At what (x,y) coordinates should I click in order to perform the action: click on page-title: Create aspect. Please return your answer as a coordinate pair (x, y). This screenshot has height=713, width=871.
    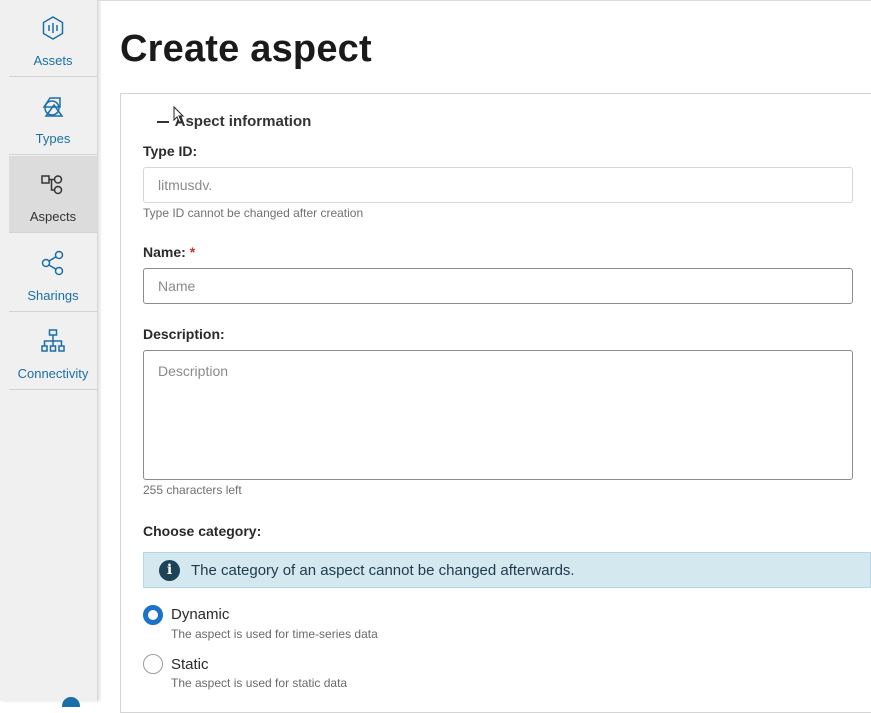
    Looking at the image, I should click on (246, 49).